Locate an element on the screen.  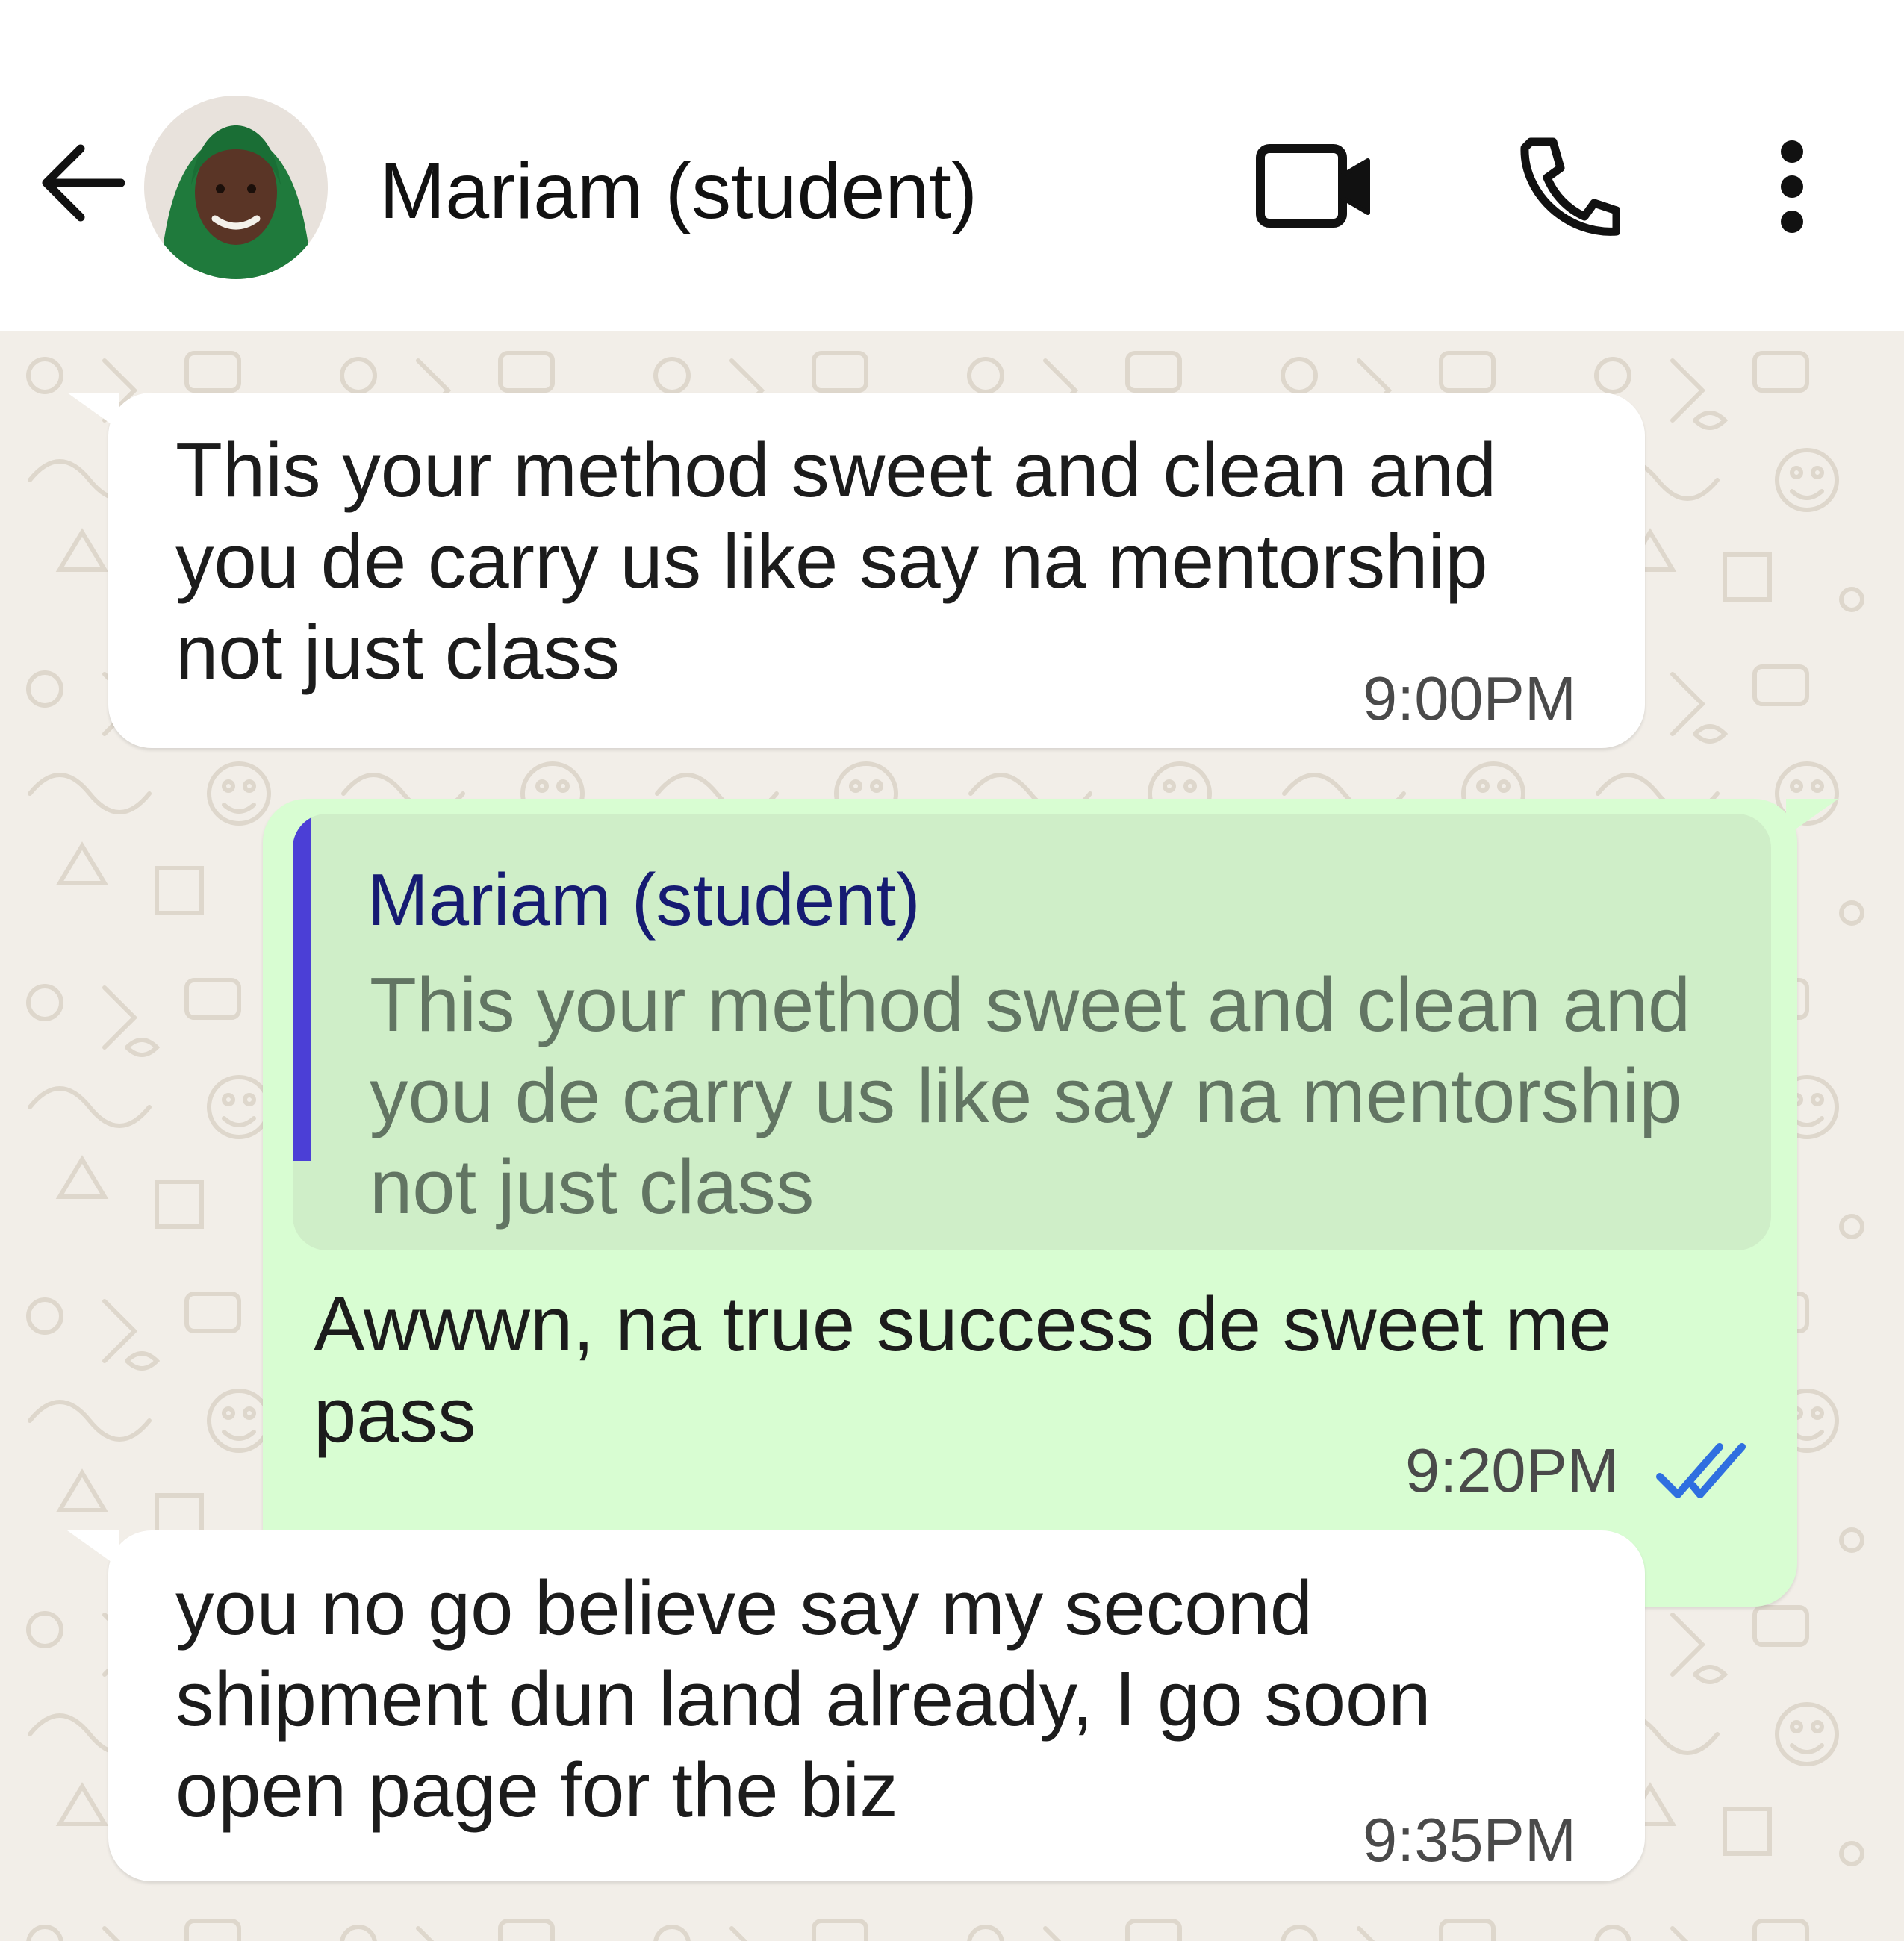
avatar-image is located at coordinates (236, 187).